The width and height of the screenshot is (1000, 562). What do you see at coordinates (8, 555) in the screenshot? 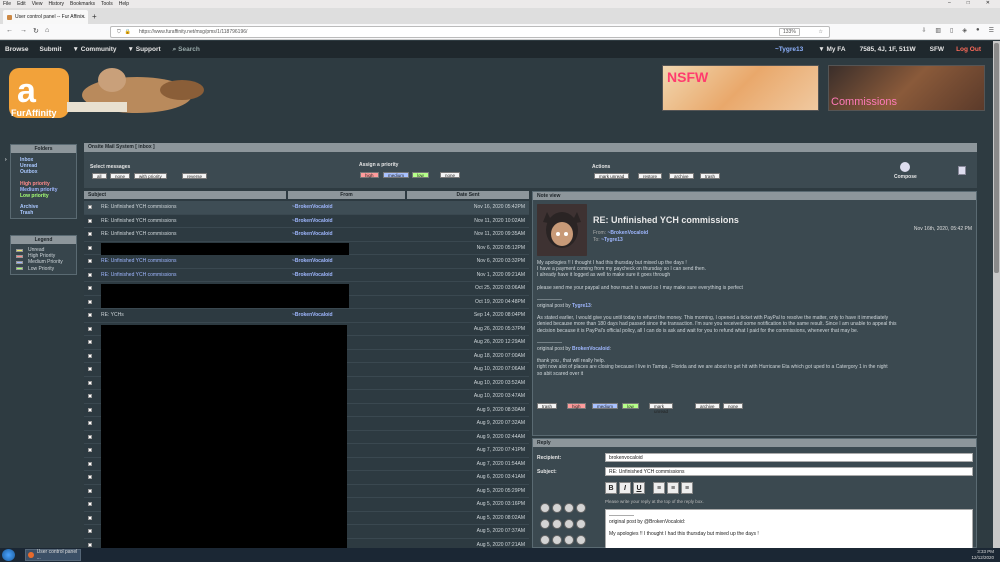
I see `start-button-icon` at bounding box center [8, 555].